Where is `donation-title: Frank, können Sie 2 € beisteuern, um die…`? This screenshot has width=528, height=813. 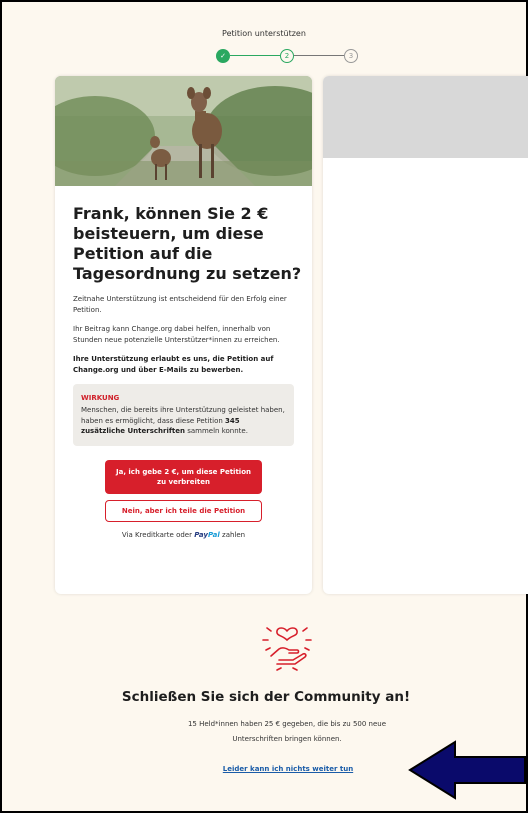
donation-title: Frank, können Sie 2 € beisteuern, um die… is located at coordinates (187, 243).